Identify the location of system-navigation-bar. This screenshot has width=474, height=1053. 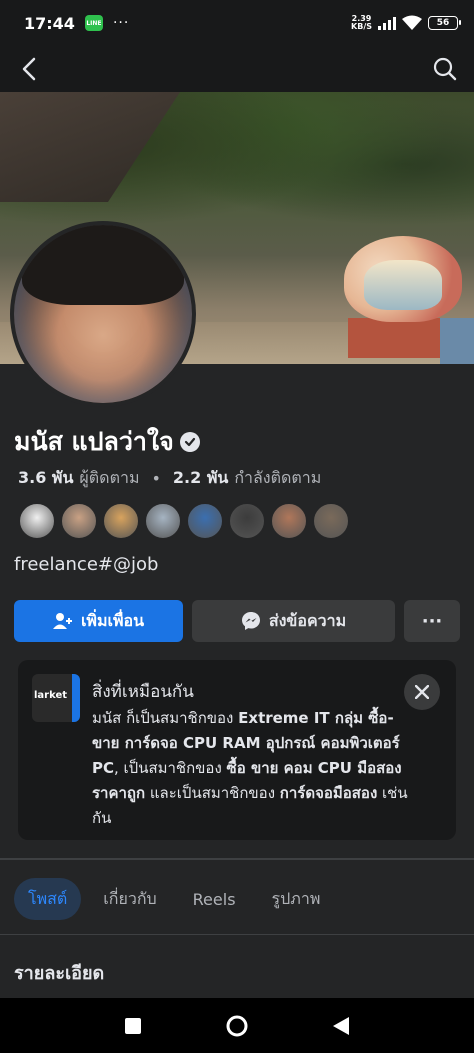
(237, 1025).